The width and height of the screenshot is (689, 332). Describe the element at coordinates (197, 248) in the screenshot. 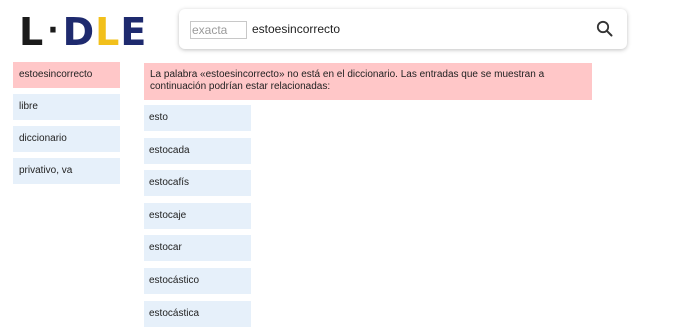

I see `suggestion-item: estocar` at that location.